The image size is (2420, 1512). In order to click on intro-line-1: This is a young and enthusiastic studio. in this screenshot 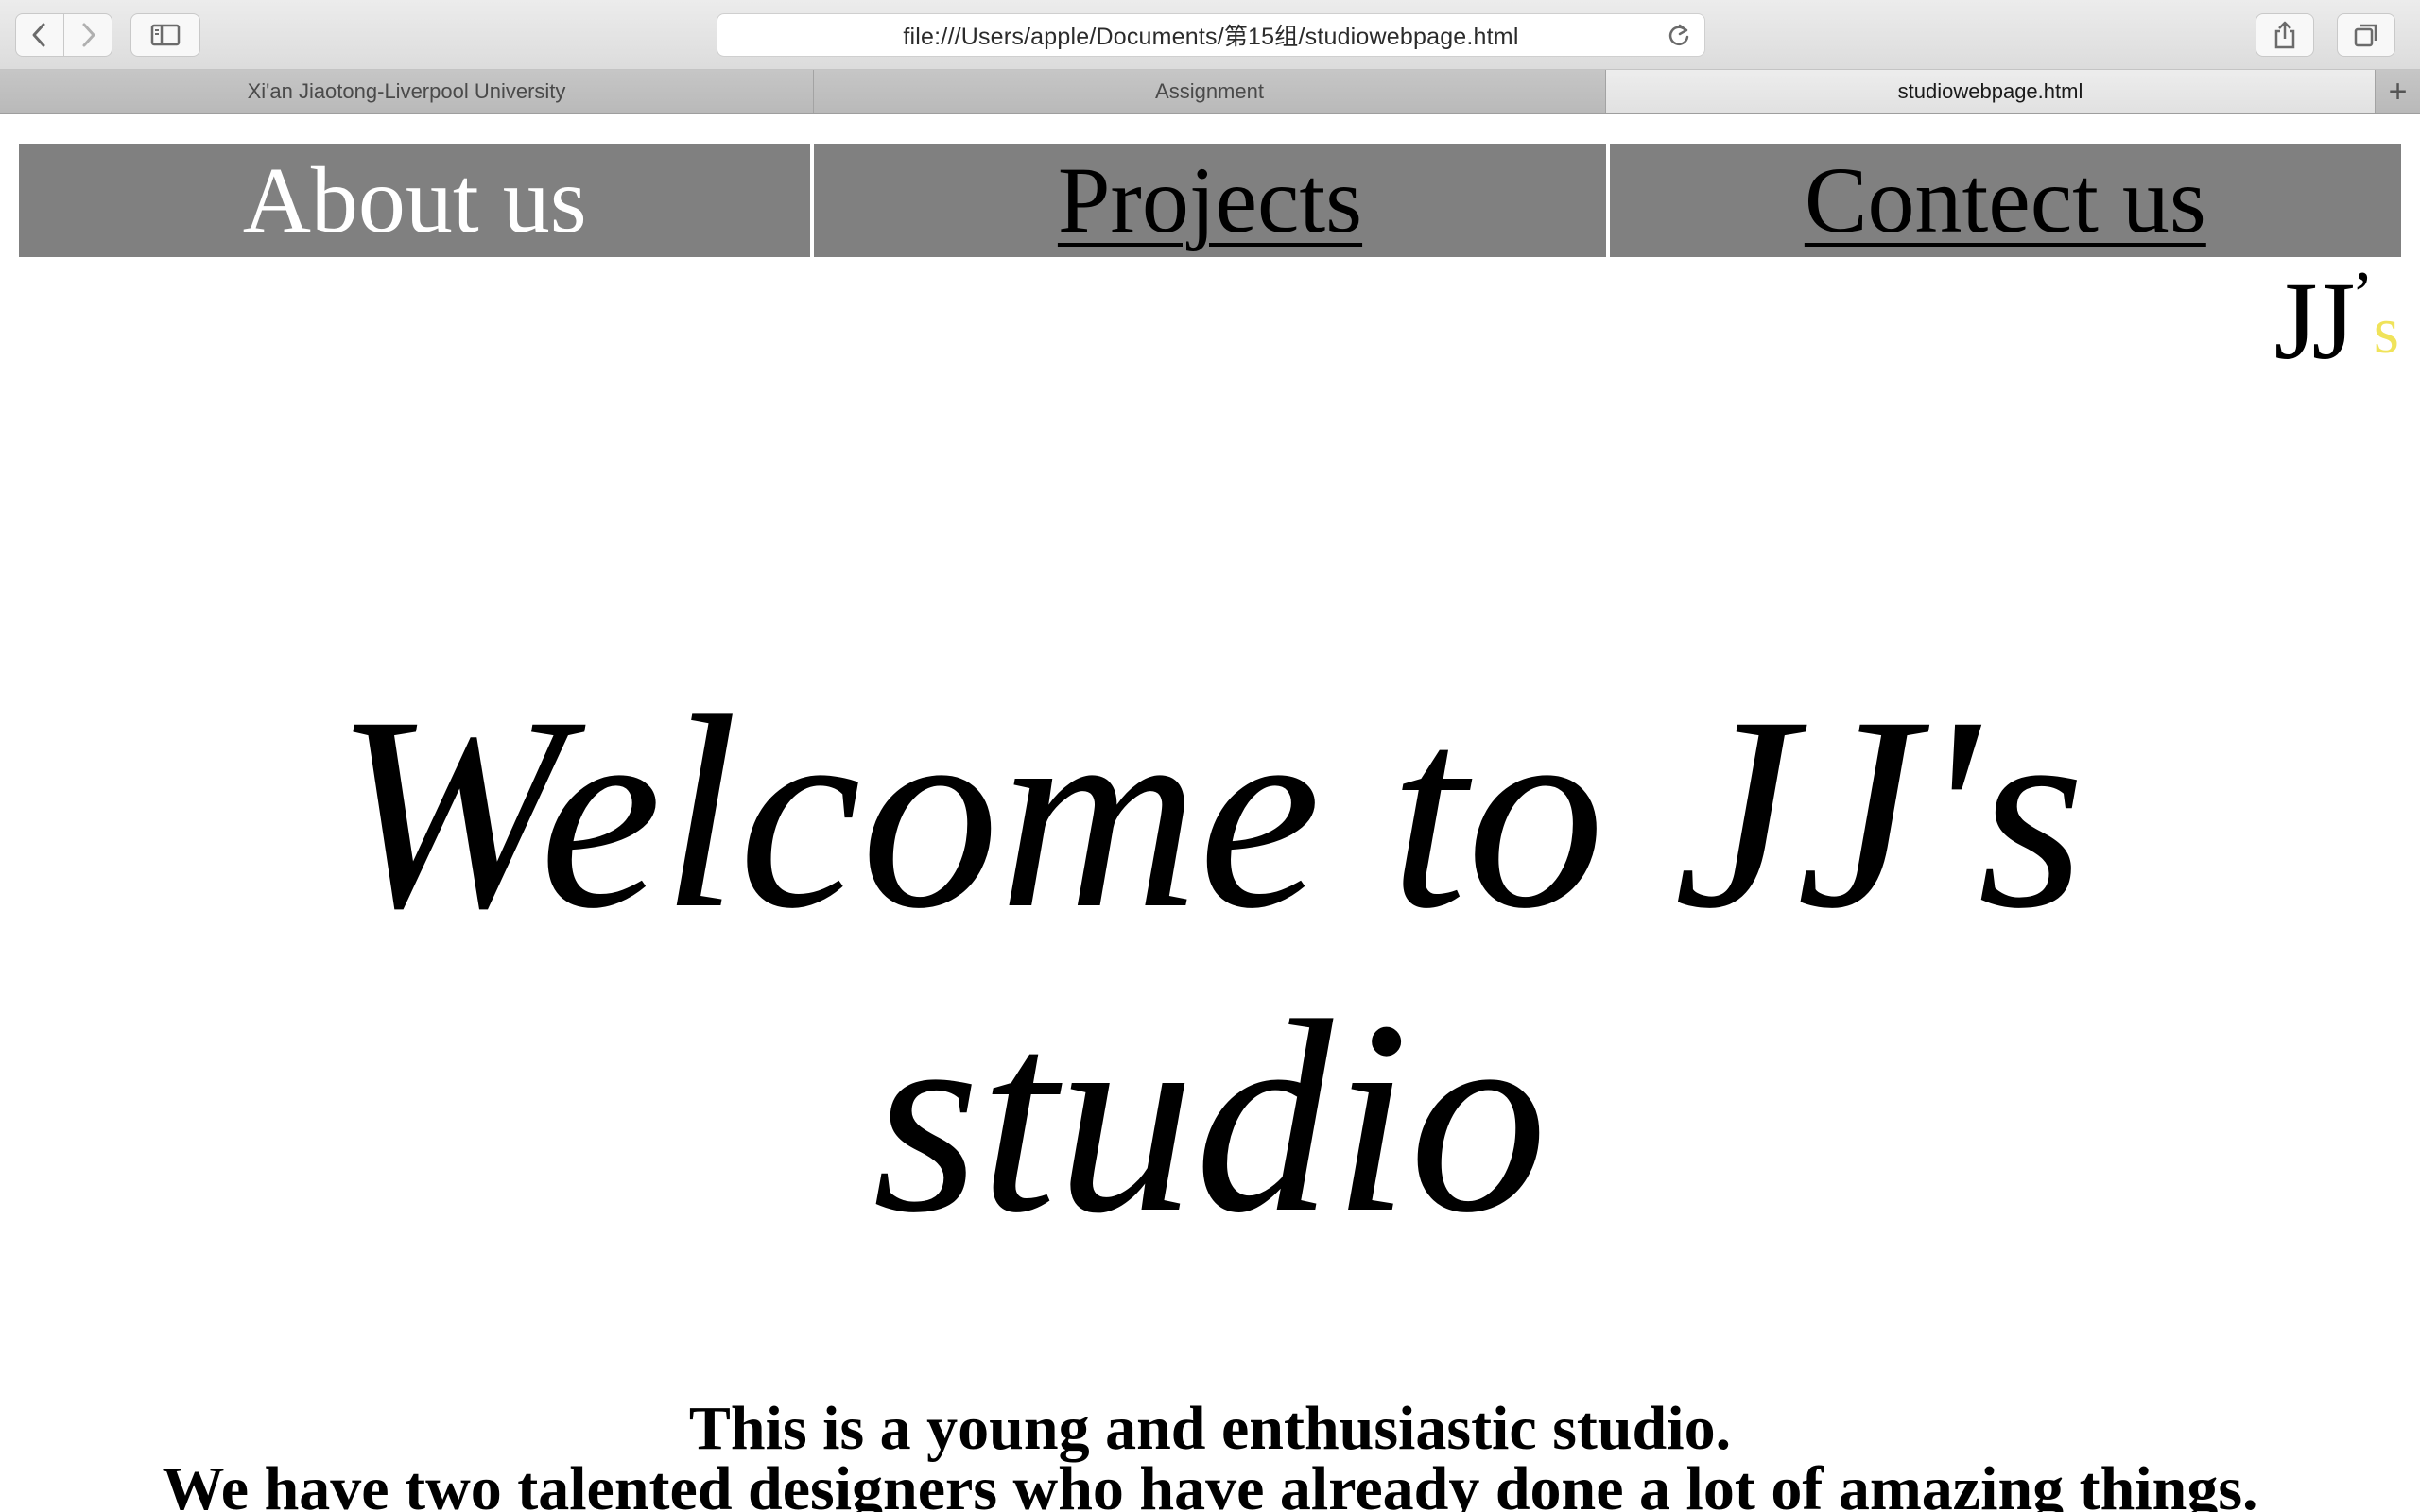, I will do `click(1210, 1428)`.